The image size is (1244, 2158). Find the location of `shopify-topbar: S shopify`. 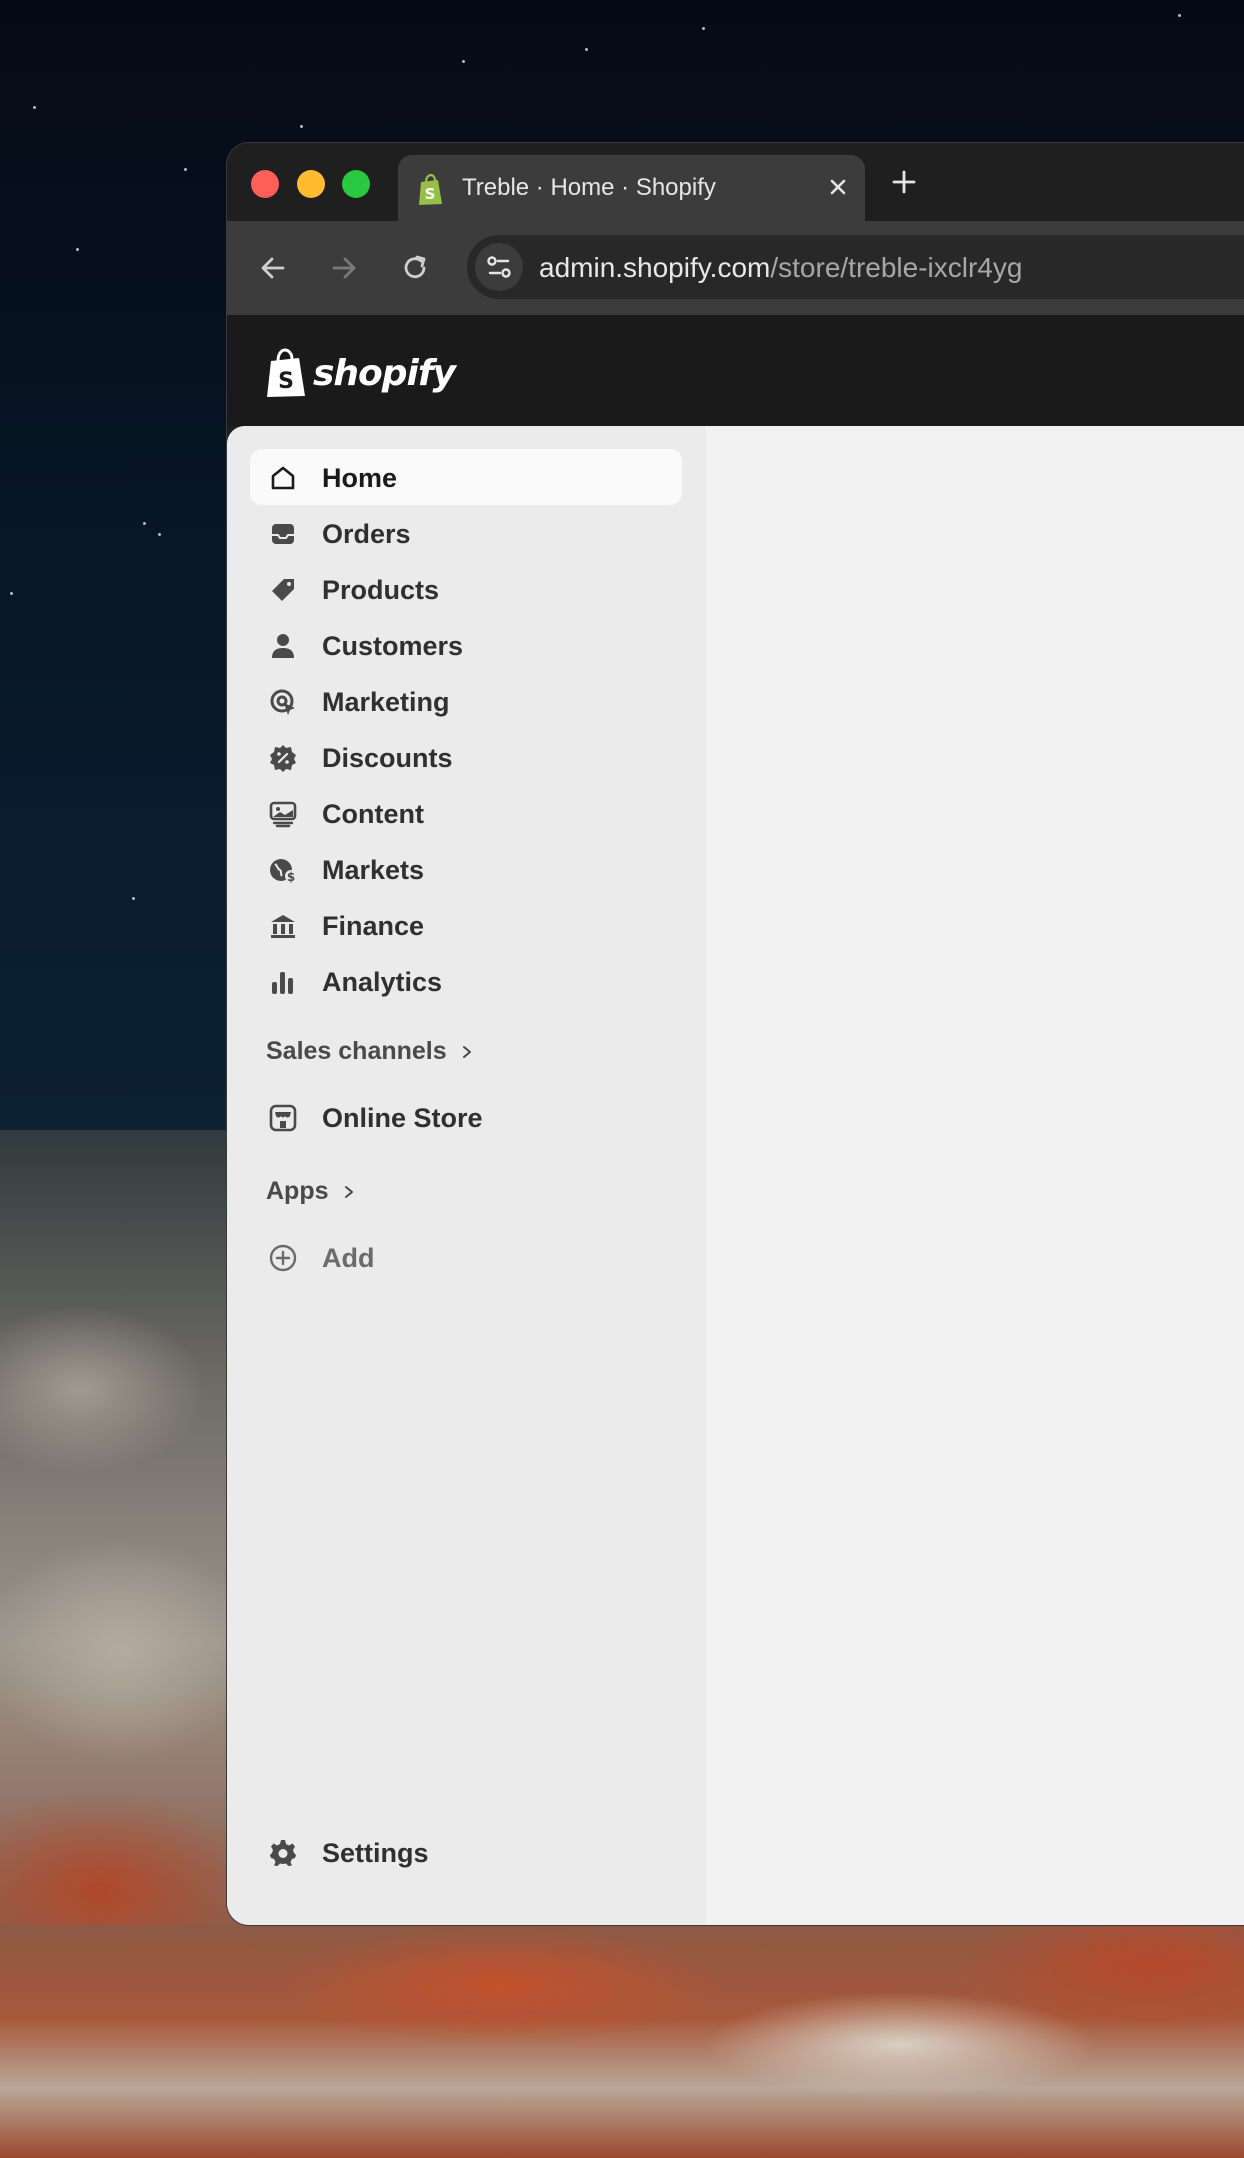

shopify-topbar: S shopify is located at coordinates (735, 370).